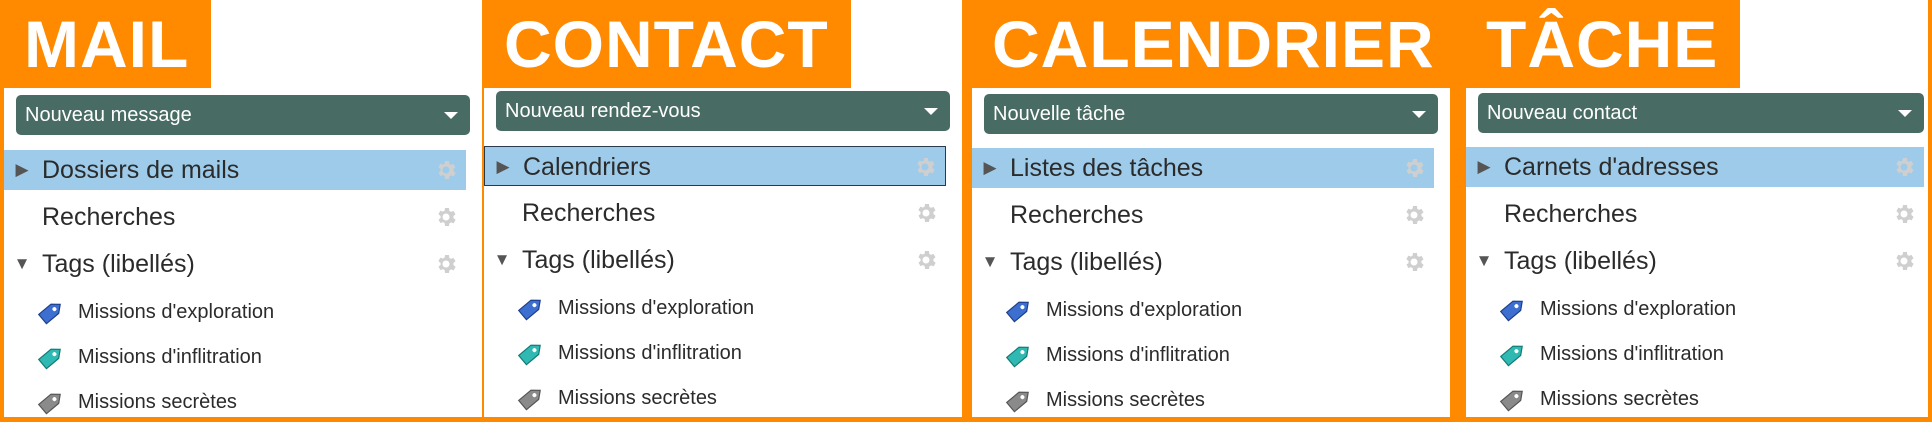 This screenshot has width=1932, height=422. I want to click on tree-row-task-lists: ▶ Listes des tâches, so click(1203, 168).